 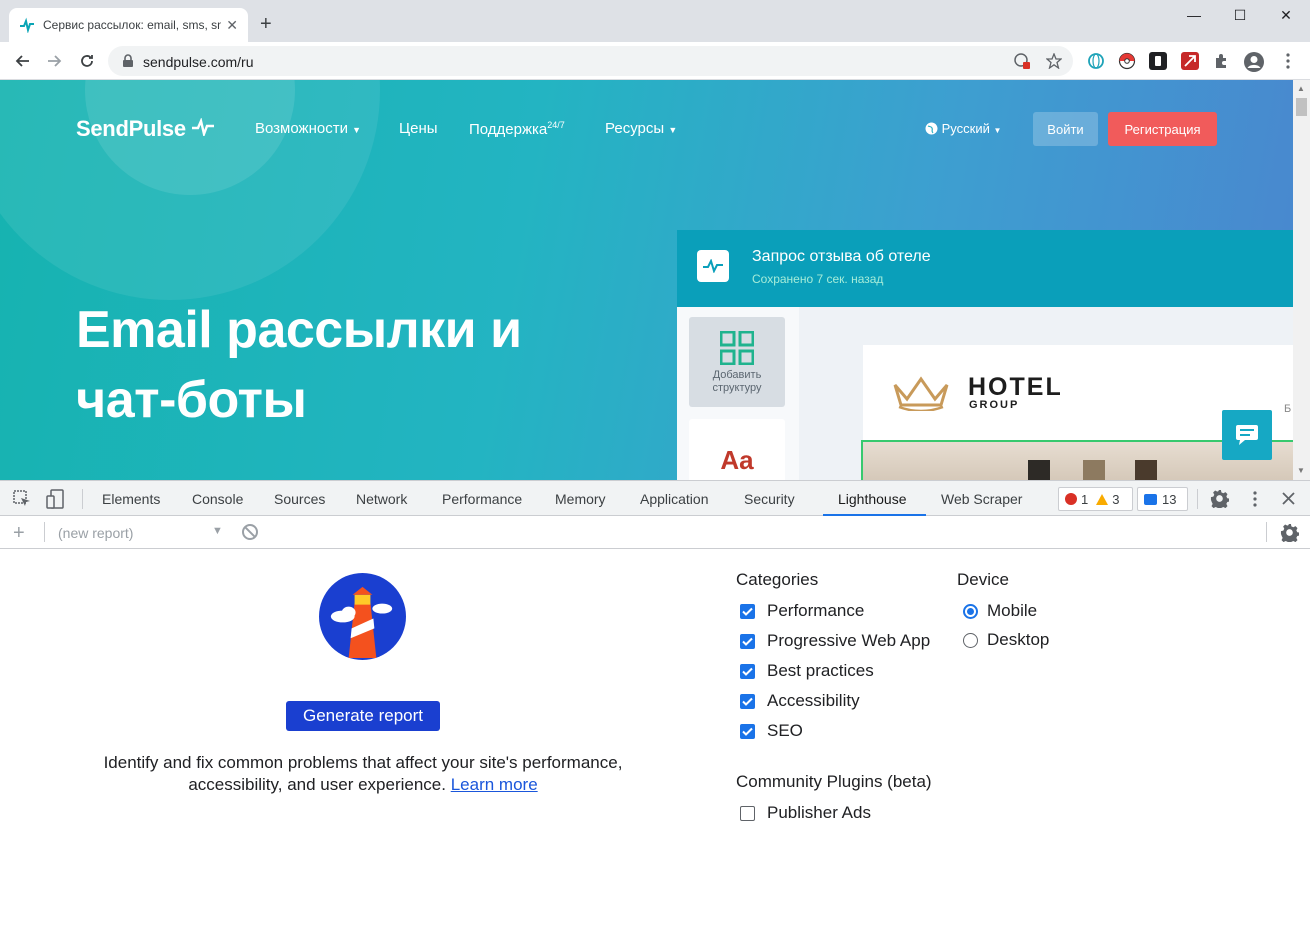 I want to click on device-mobile: Mobile, so click(x=1000, y=611).